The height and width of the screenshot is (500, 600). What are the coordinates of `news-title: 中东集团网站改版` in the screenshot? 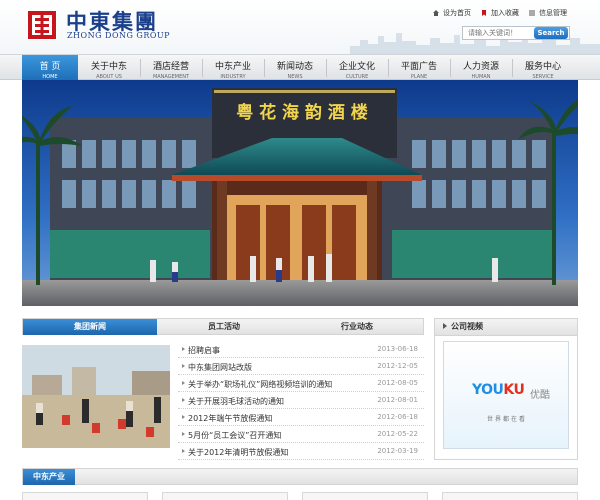 It's located at (220, 367).